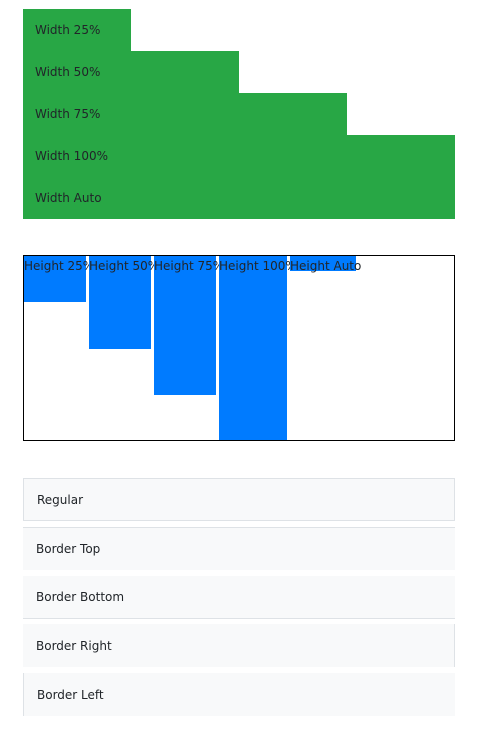 Image resolution: width=495 pixels, height=736 pixels. Describe the element at coordinates (185, 114) in the screenshot. I see `width-75-bar: Width 75%` at that location.